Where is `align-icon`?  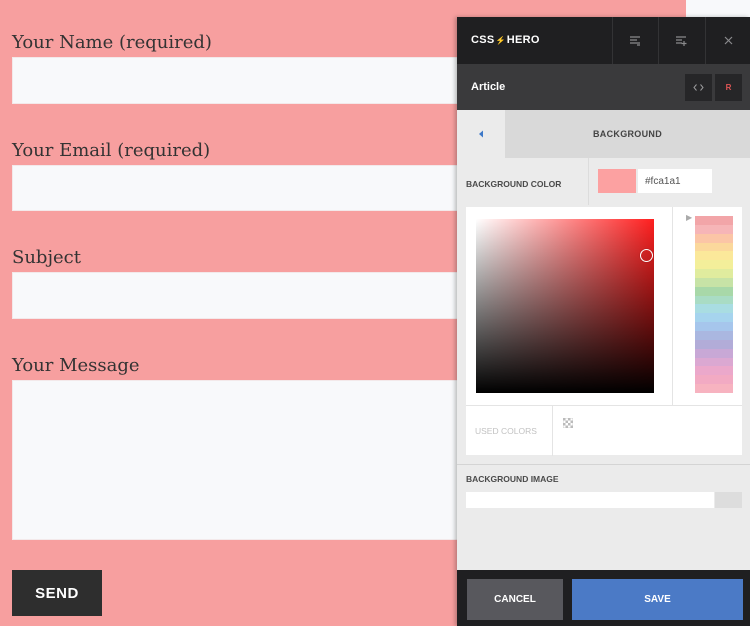 align-icon is located at coordinates (634, 40).